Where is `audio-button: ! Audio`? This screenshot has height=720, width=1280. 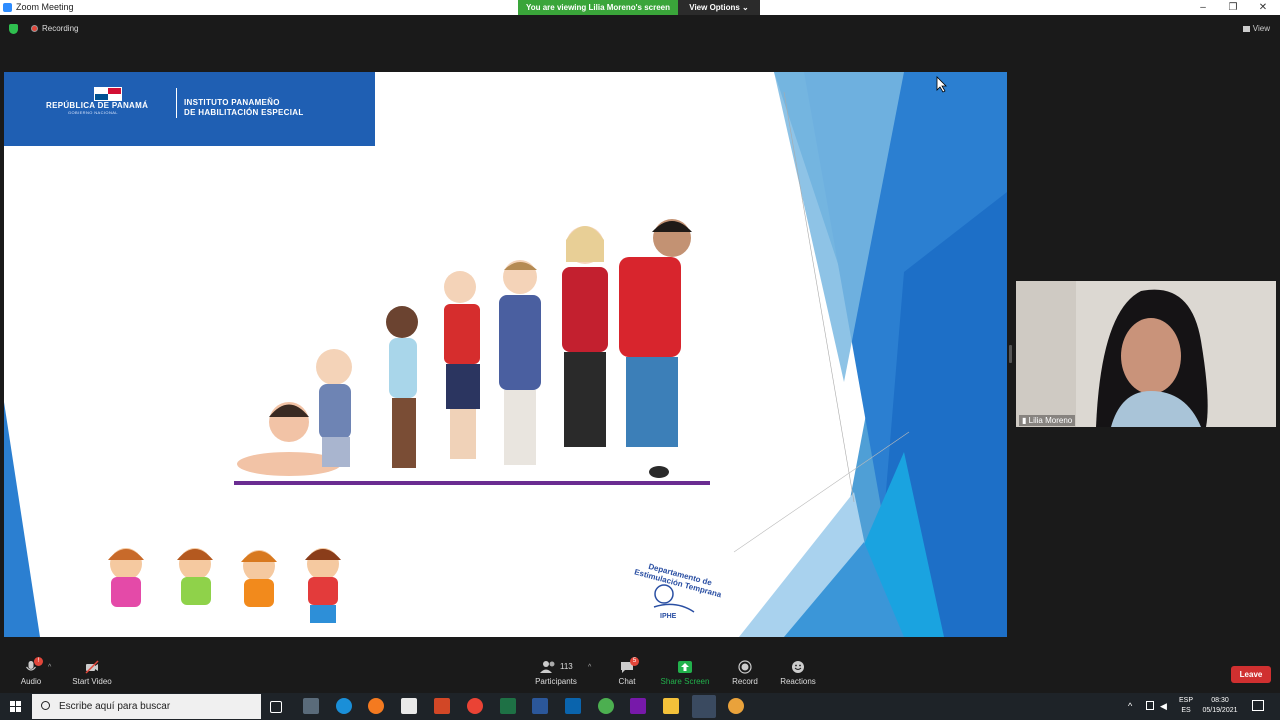
audio-button: ! Audio is located at coordinates (31, 671).